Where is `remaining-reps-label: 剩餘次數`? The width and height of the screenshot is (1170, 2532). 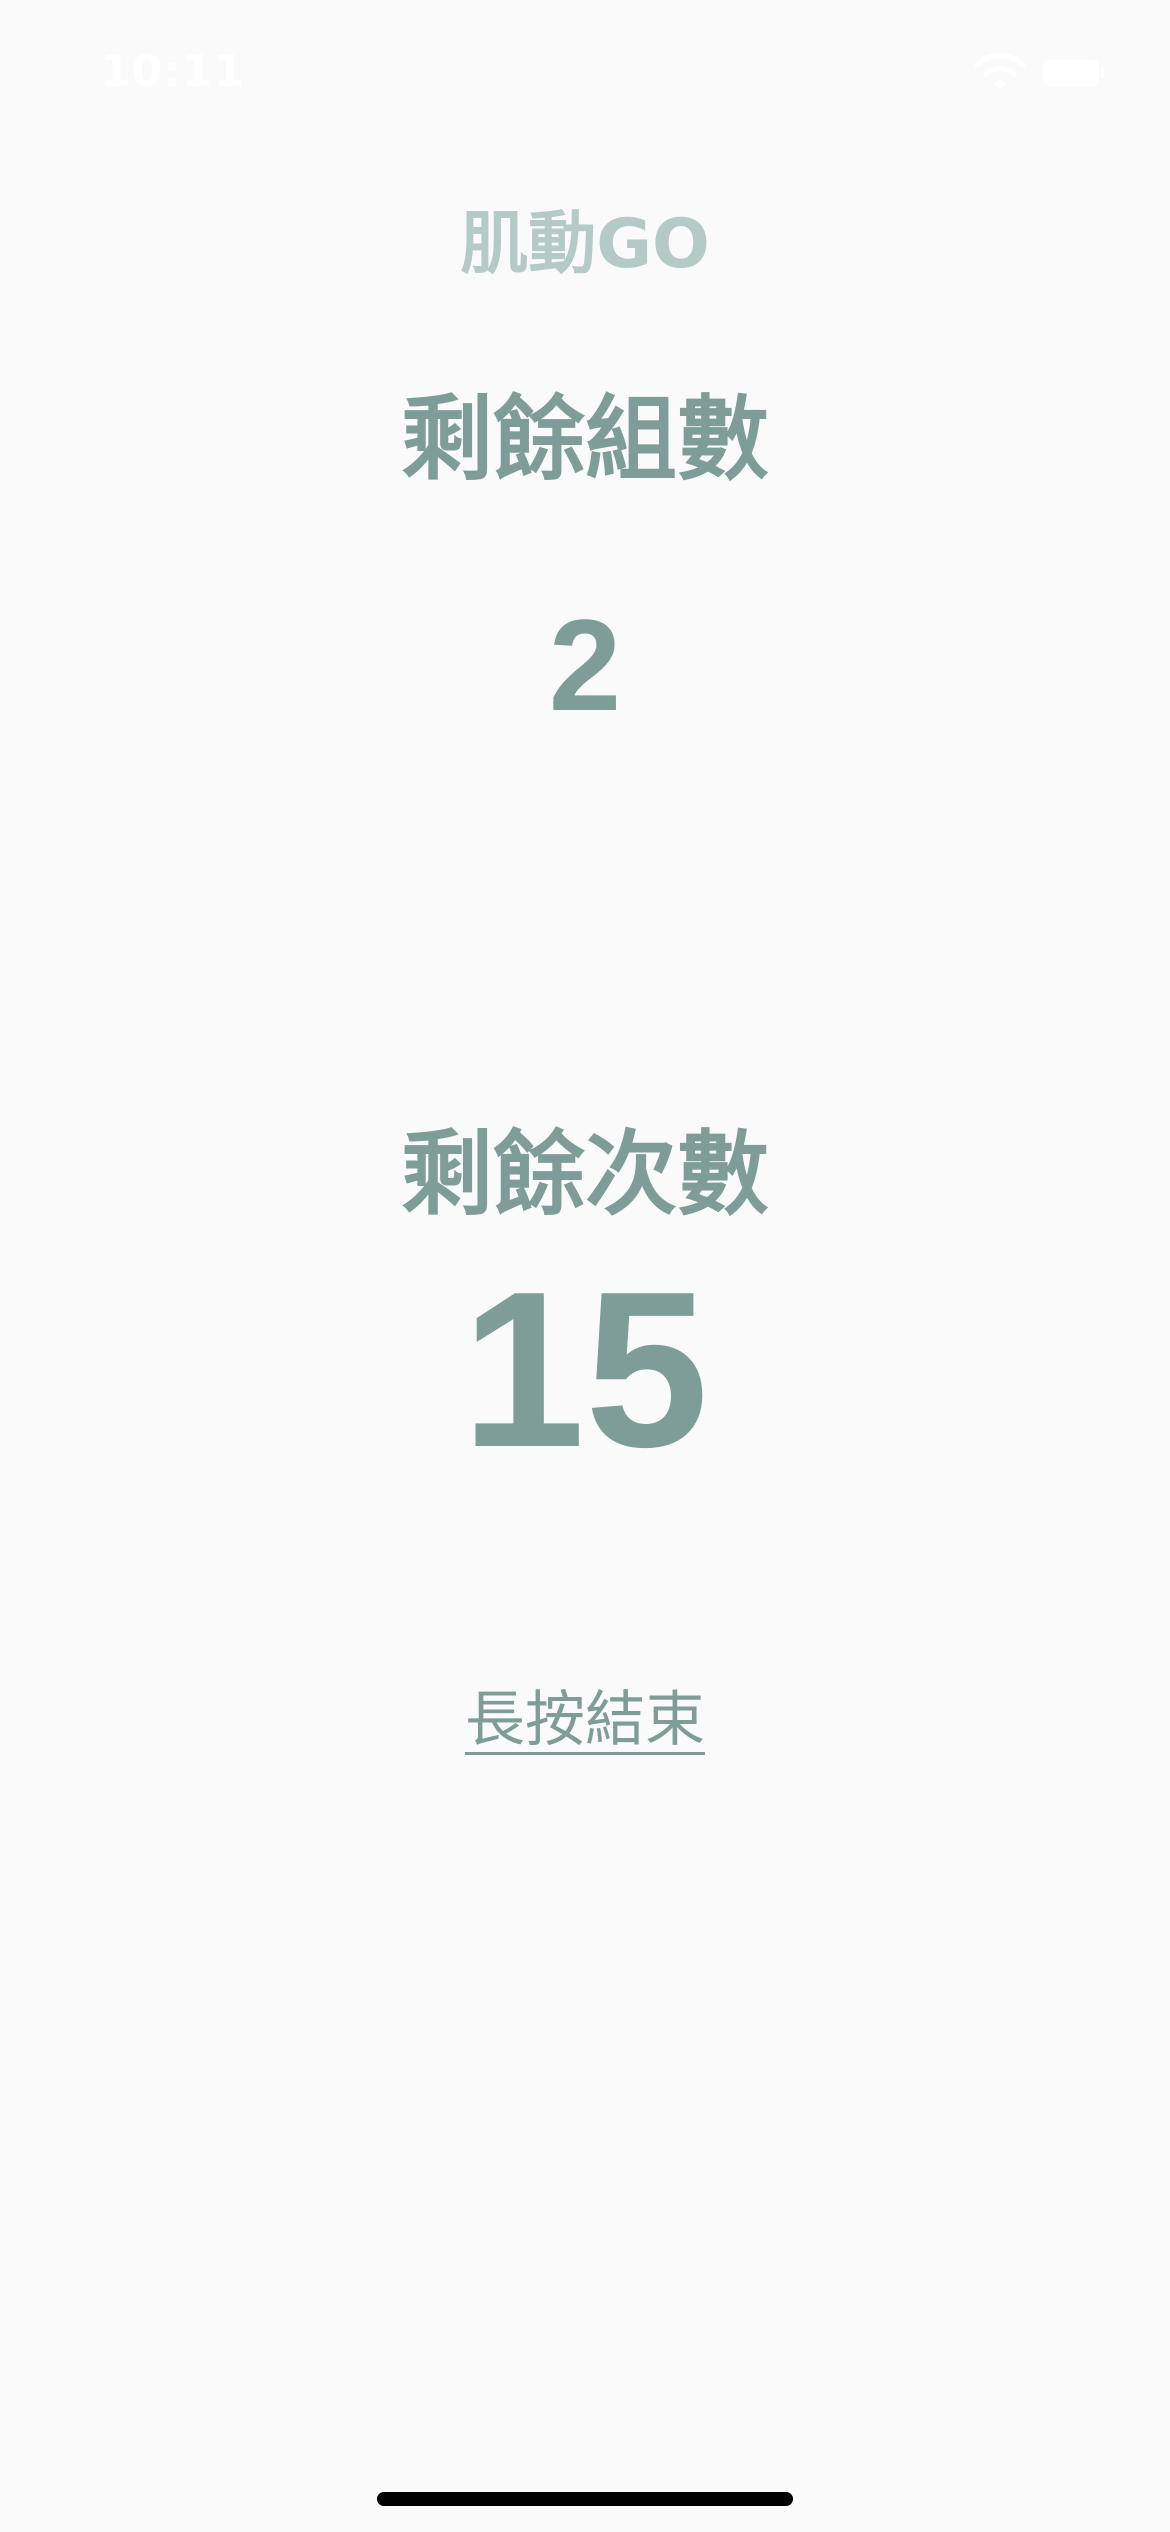
remaining-reps-label: 剩餘次數 is located at coordinates (584, 1174).